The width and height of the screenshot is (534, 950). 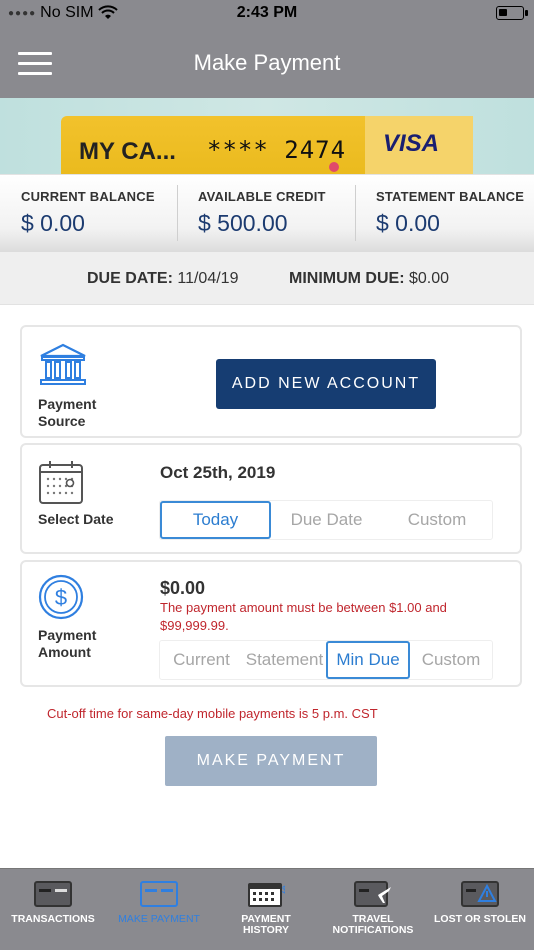 I want to click on dollar-coin-icon: $, so click(x=61, y=597).